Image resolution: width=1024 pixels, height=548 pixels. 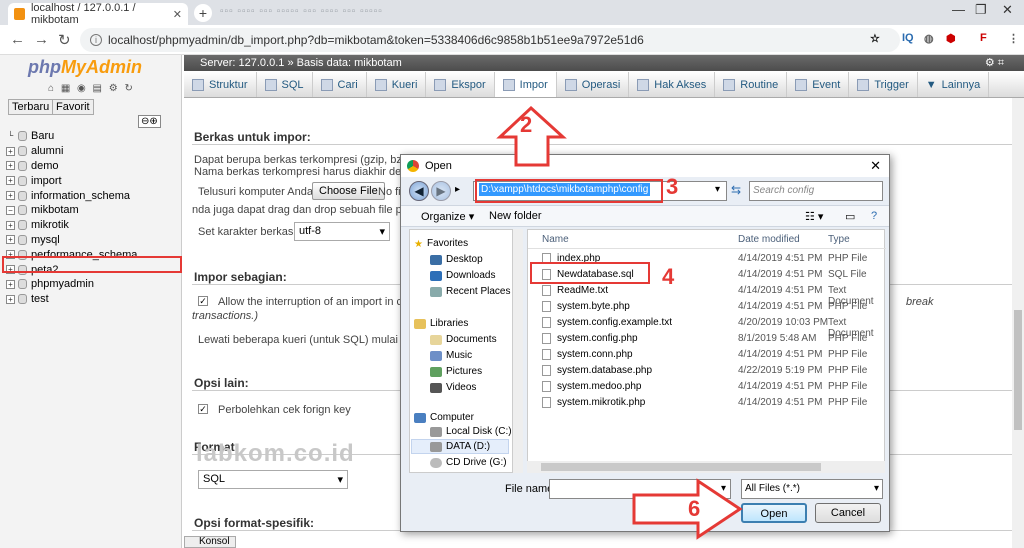 What do you see at coordinates (470, 291) in the screenshot?
I see `nav-recent: Recent Places` at bounding box center [470, 291].